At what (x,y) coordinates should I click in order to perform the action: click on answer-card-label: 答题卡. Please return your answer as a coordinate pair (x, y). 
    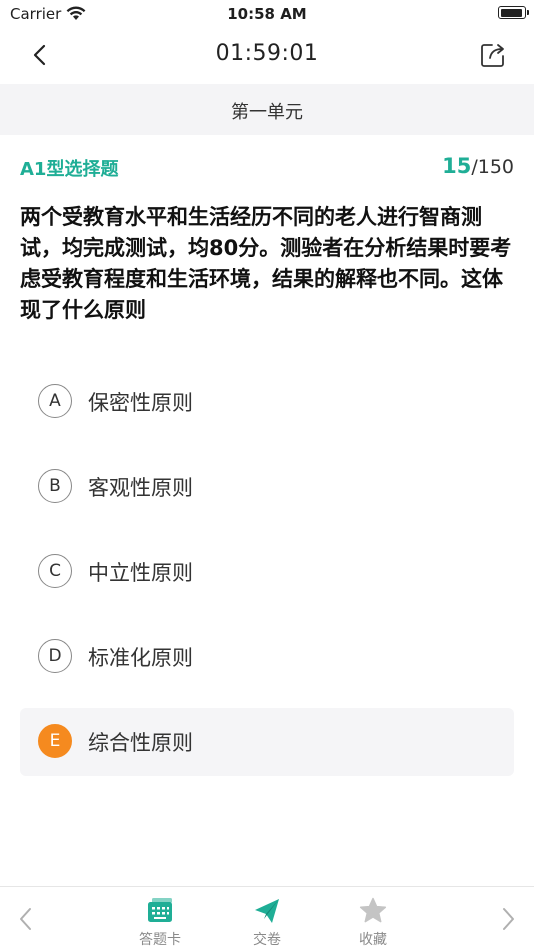
    Looking at the image, I should click on (160, 940).